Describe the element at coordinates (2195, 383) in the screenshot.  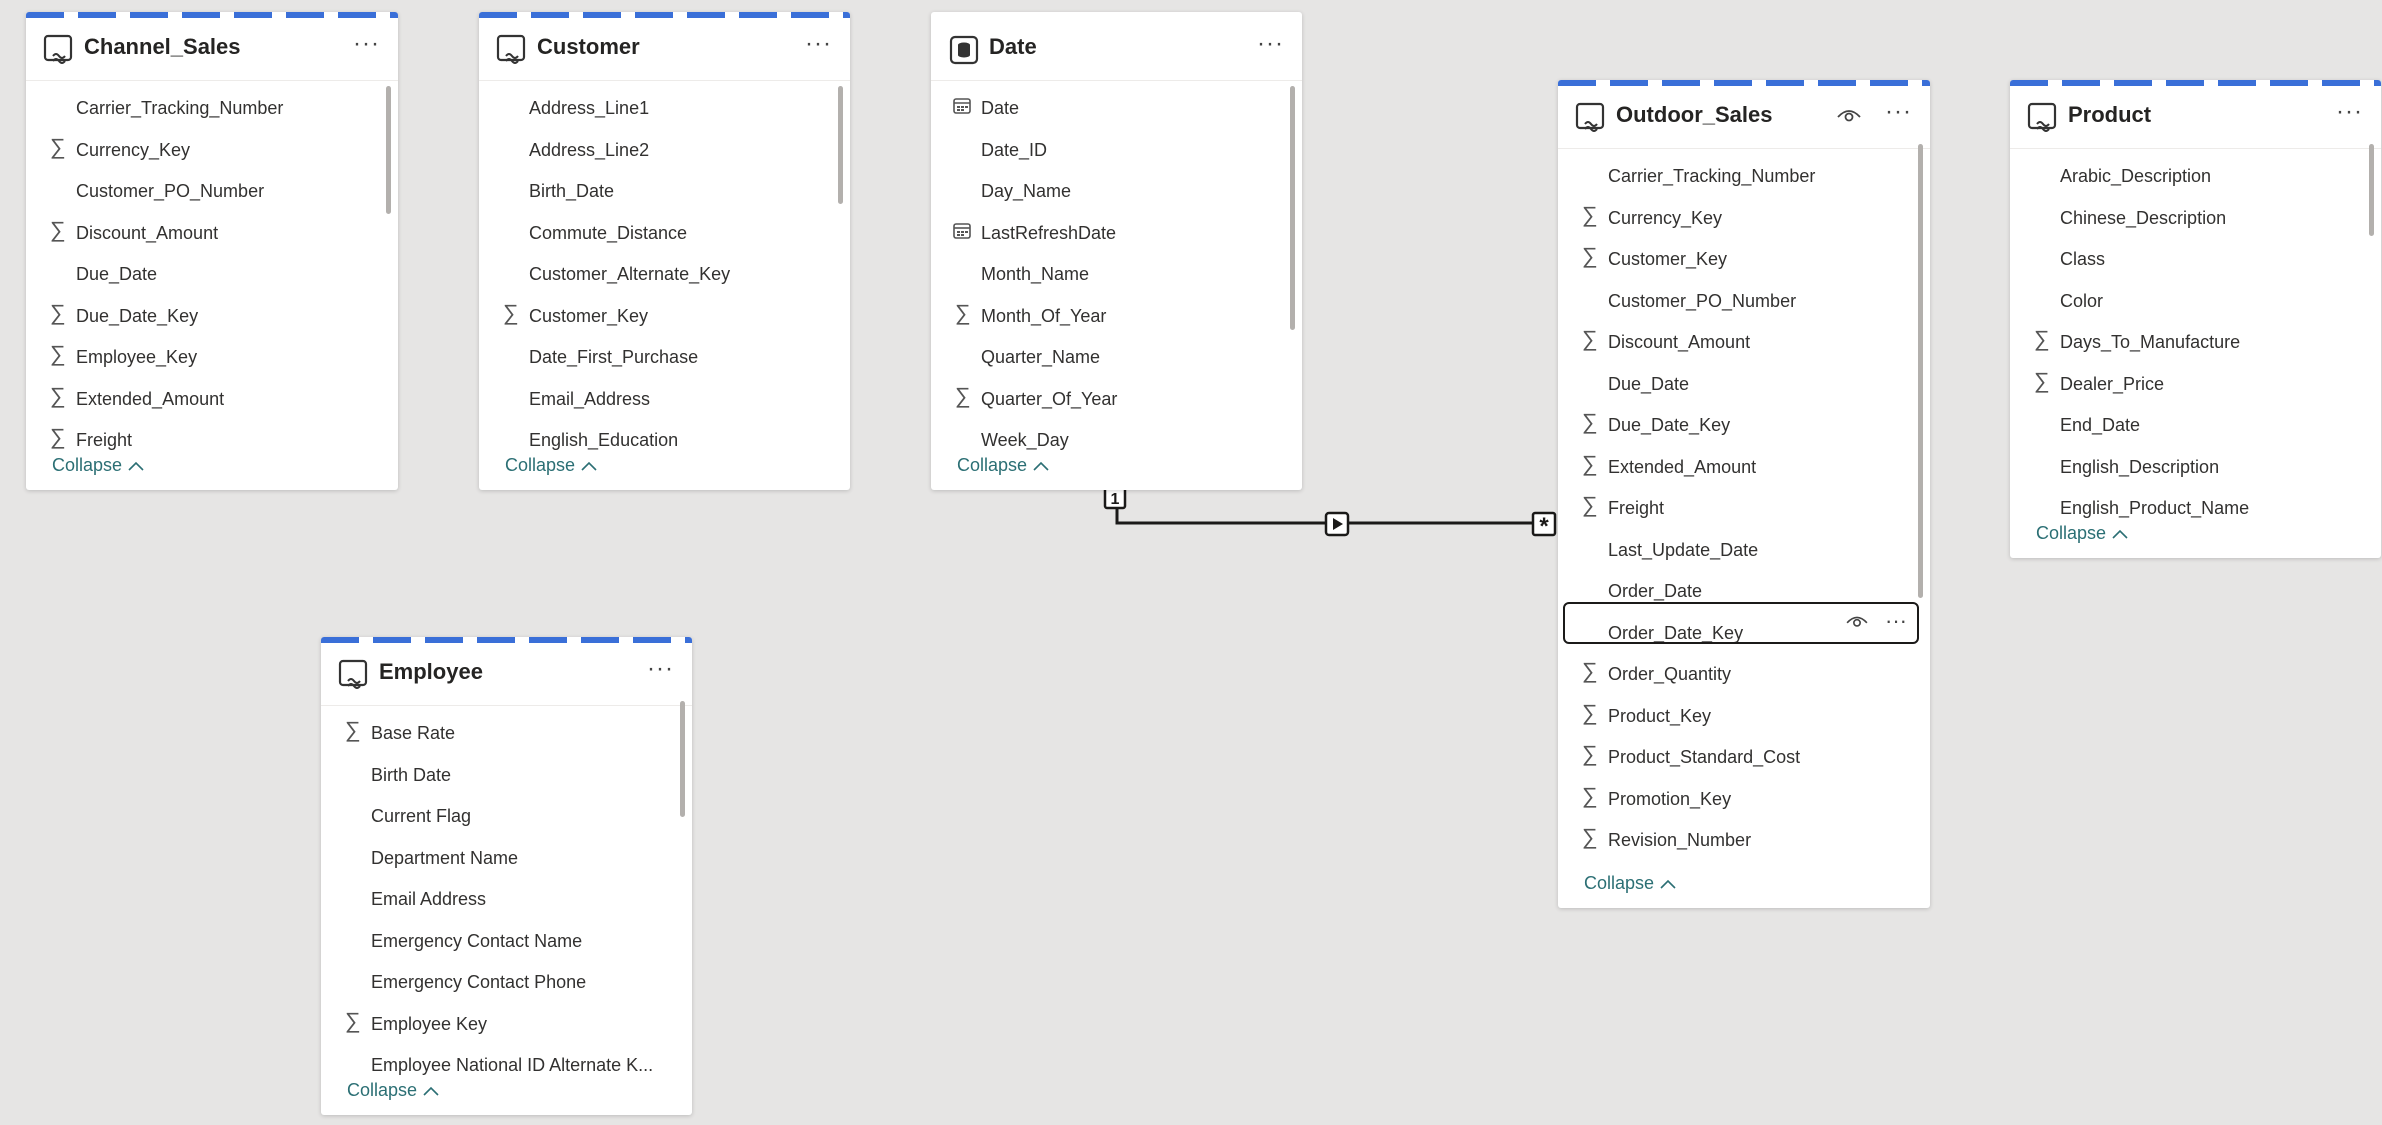
I see `field-row: ∑ Dealer_Price` at that location.